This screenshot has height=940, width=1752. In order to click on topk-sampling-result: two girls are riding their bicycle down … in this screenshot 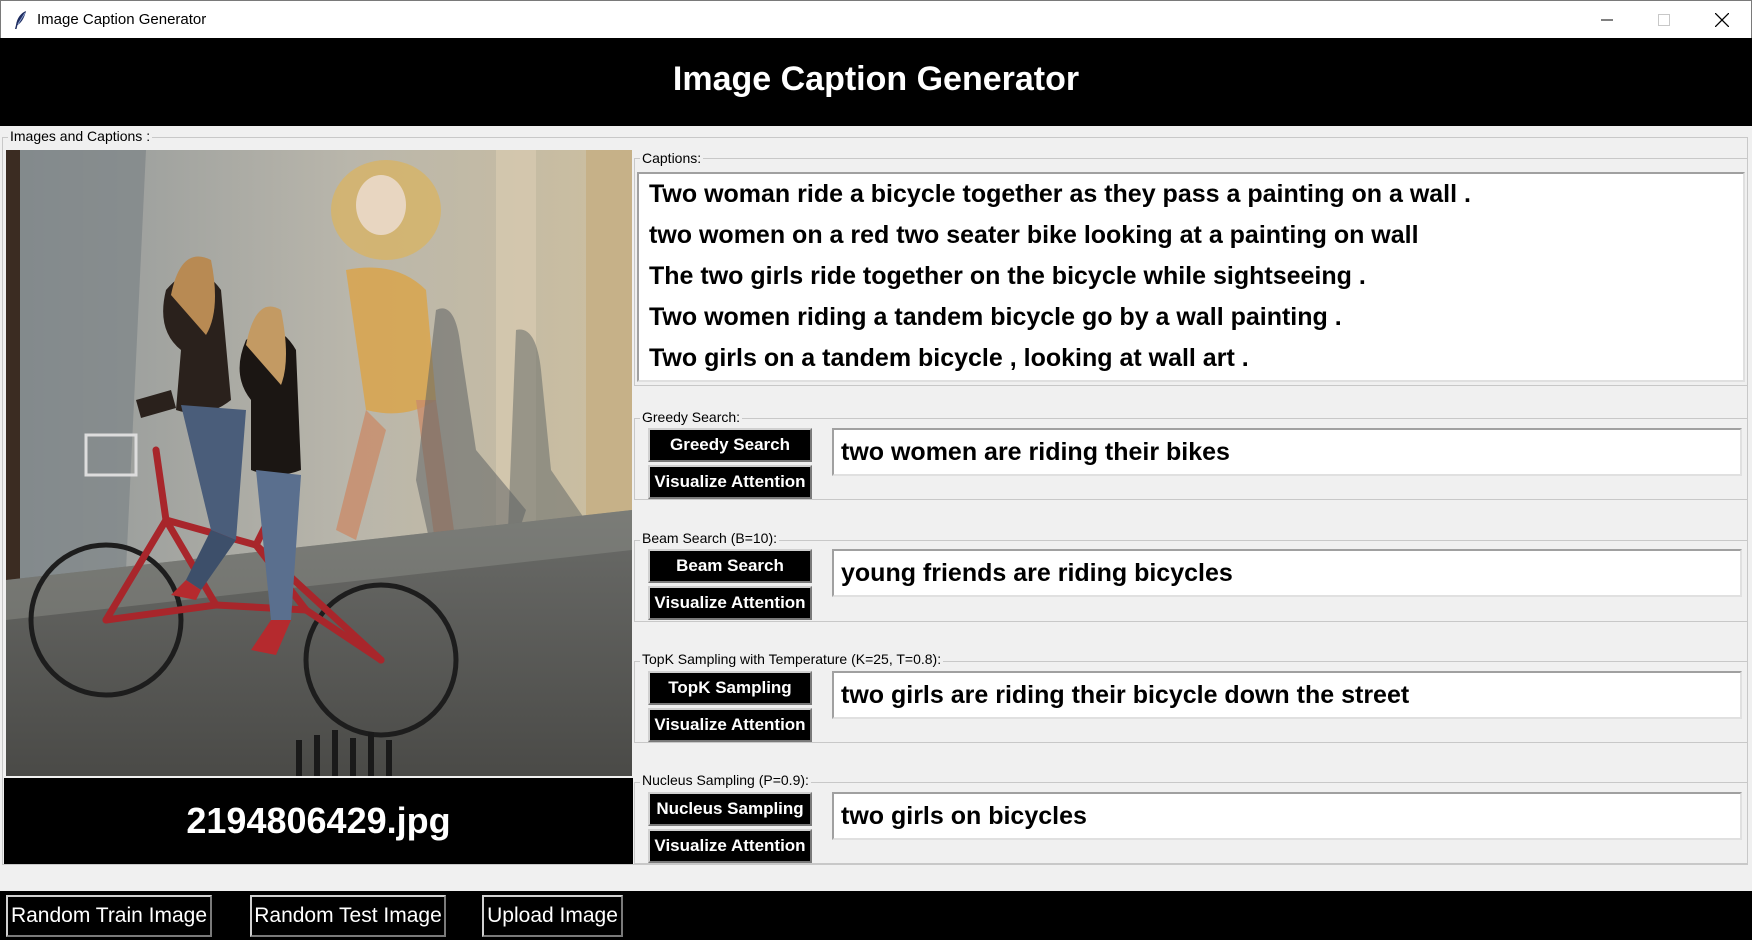, I will do `click(1287, 695)`.